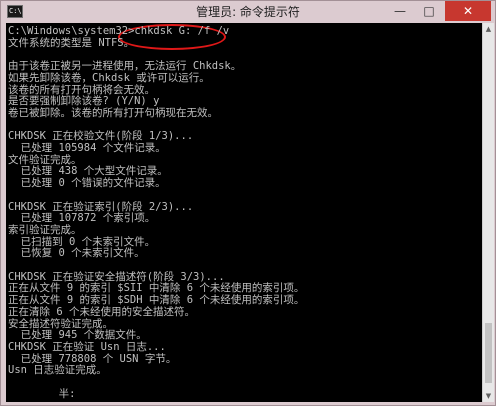  What do you see at coordinates (87, 183) in the screenshot?
I see `console-line: 已处理 0 个错误的文件记录。` at bounding box center [87, 183].